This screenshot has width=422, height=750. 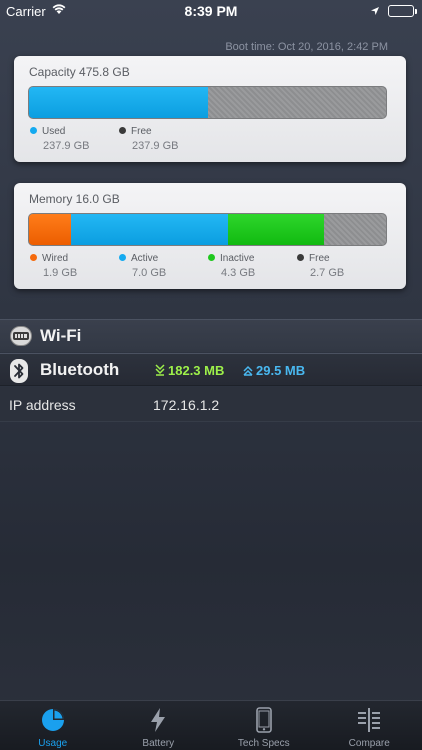 I want to click on wifi-title: Wi-Fi, so click(x=61, y=335).